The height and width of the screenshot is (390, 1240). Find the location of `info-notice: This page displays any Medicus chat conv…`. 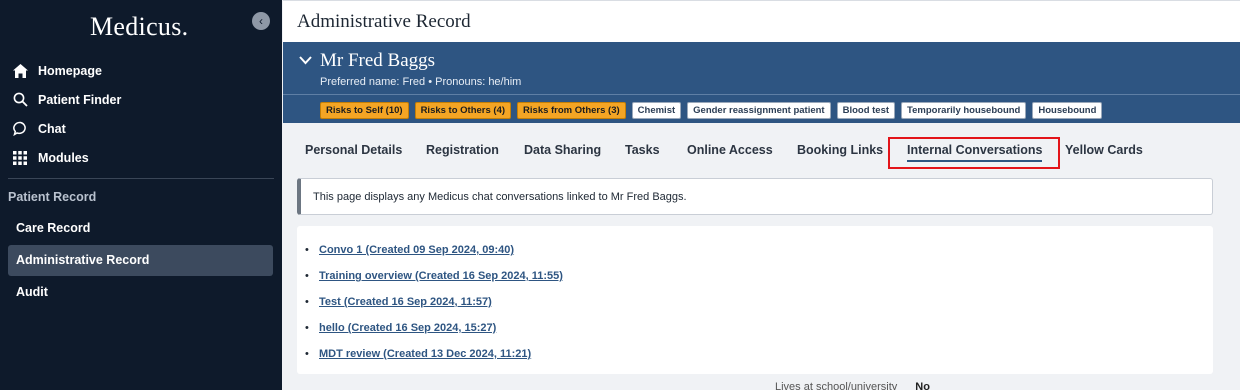

info-notice: This page displays any Medicus chat conv… is located at coordinates (755, 196).